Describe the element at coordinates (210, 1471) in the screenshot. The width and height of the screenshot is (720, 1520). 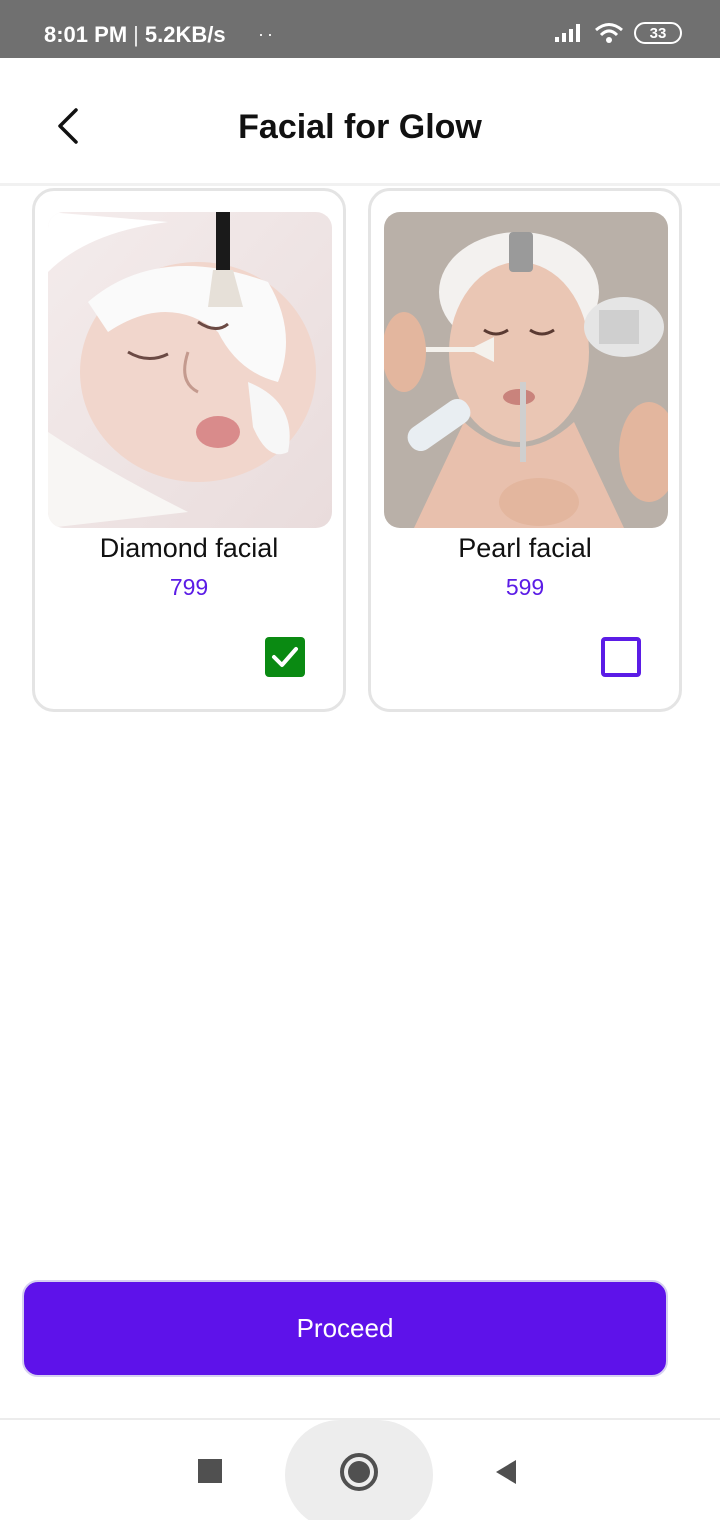
I see `recents-square-icon` at that location.